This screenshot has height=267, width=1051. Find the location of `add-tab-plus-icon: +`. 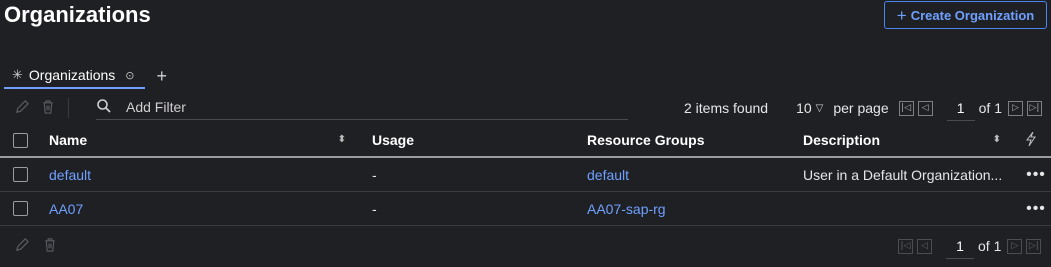

add-tab-plus-icon: + is located at coordinates (162, 76).